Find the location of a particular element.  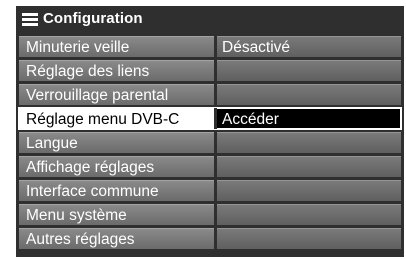

menu-item-label: Réglage des liens is located at coordinates (116, 70).